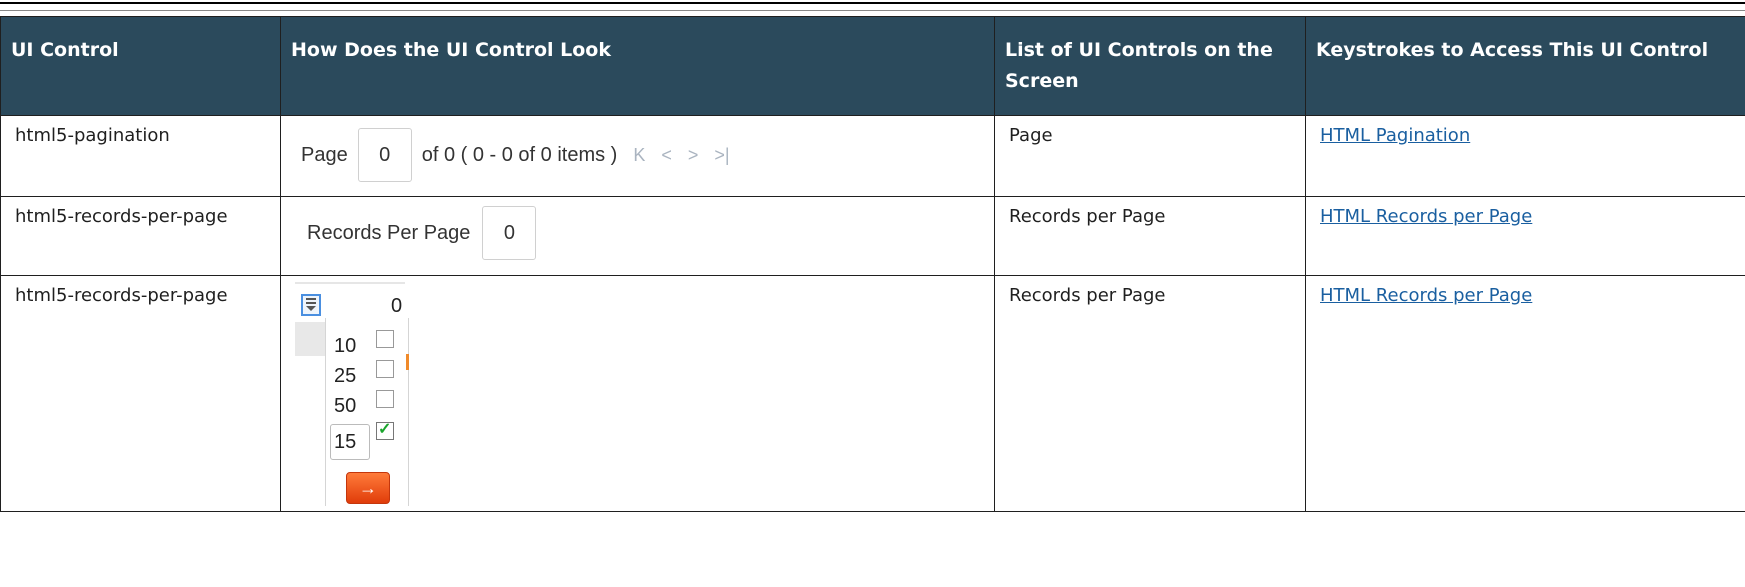  I want to click on header-keystrokes: Keystrokes to Access This UI Control, so click(1525, 66).